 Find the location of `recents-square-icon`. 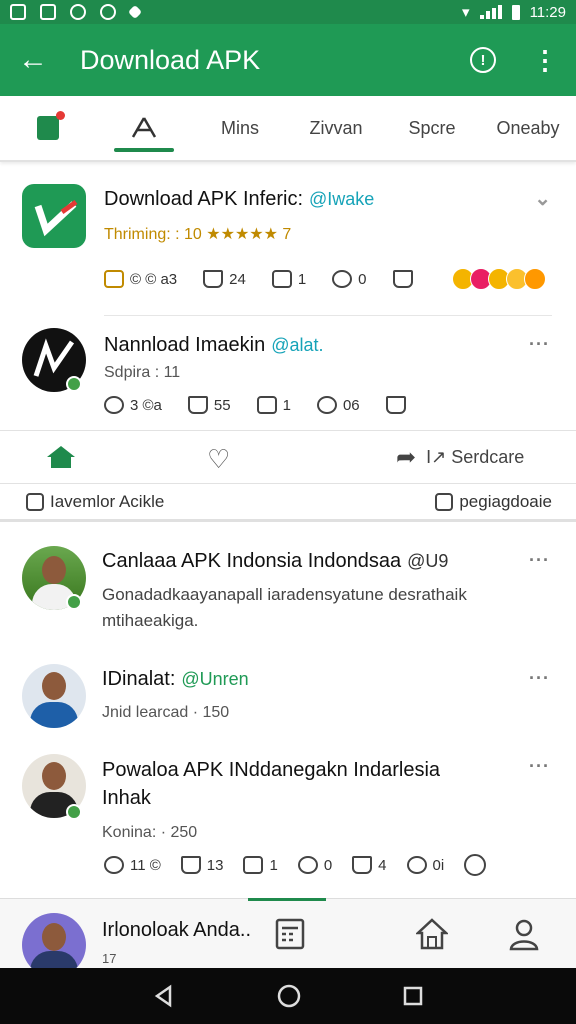

recents-square-icon is located at coordinates (413, 996).